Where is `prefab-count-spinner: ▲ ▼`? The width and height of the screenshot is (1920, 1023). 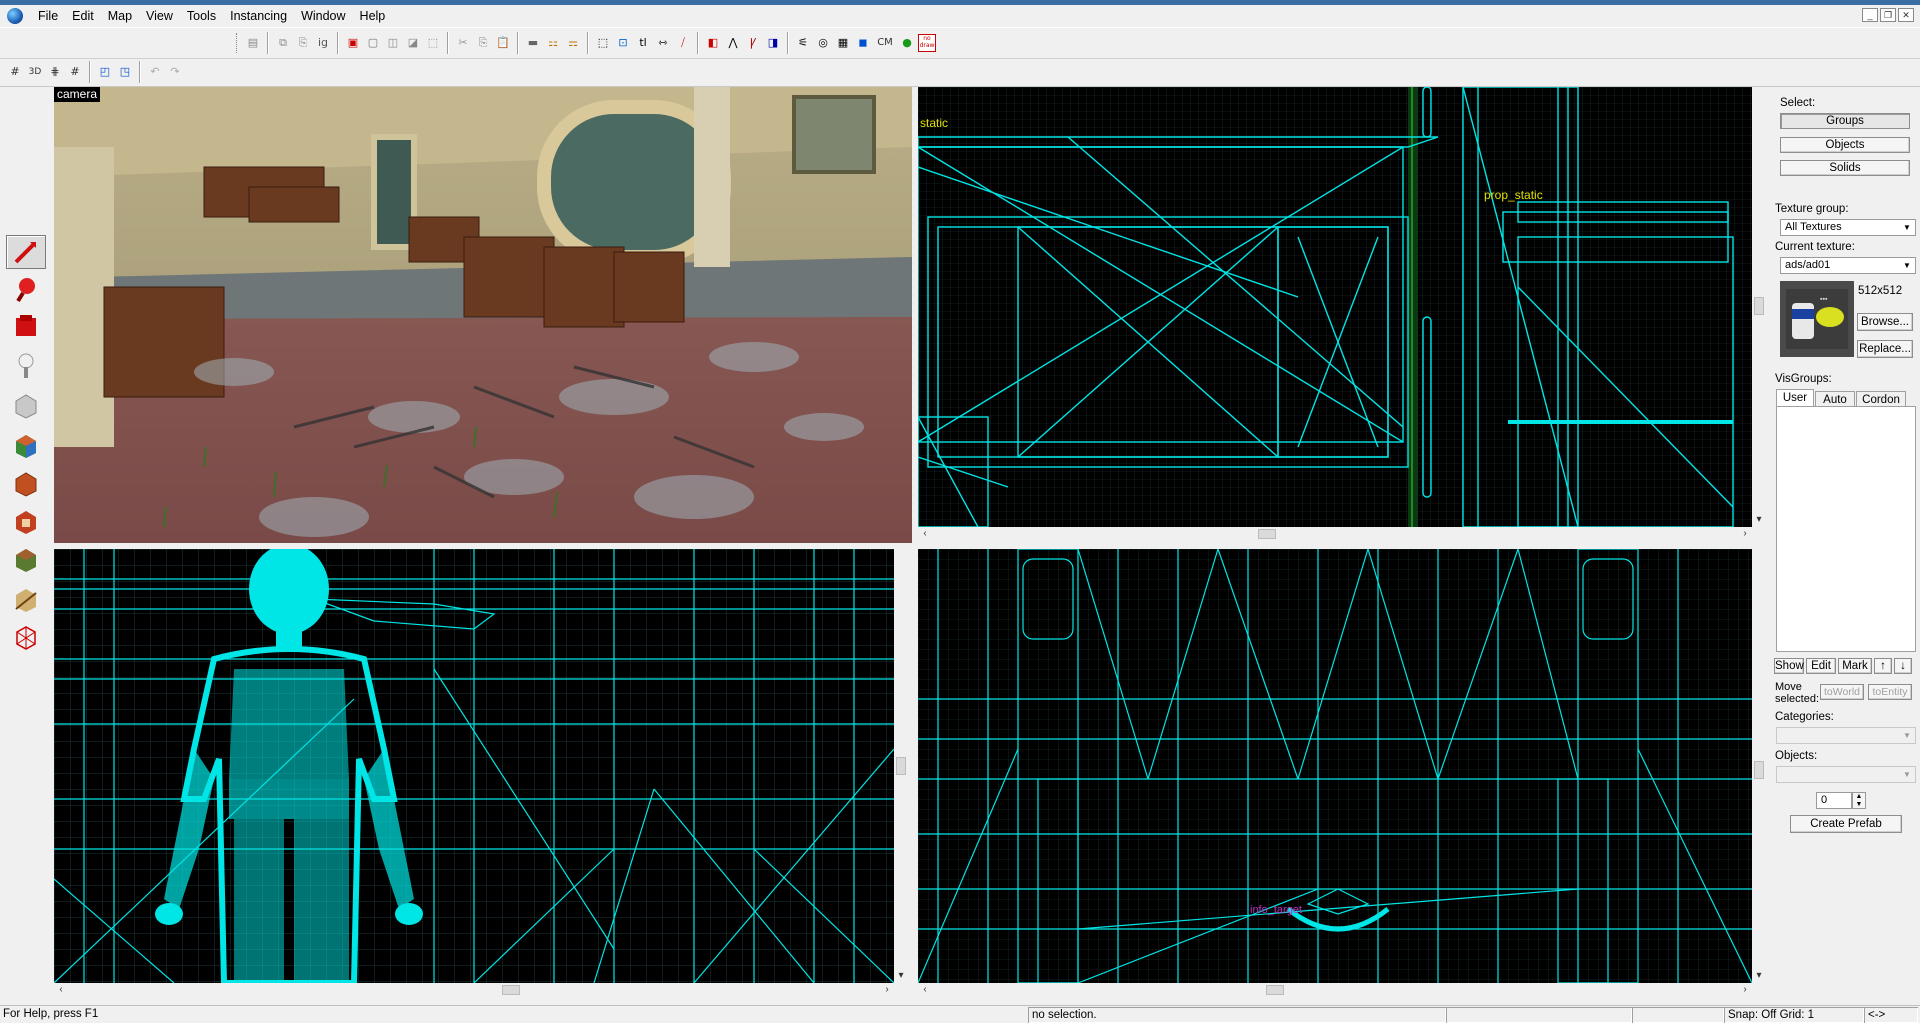
prefab-count-spinner: ▲ ▼ is located at coordinates (1859, 800).